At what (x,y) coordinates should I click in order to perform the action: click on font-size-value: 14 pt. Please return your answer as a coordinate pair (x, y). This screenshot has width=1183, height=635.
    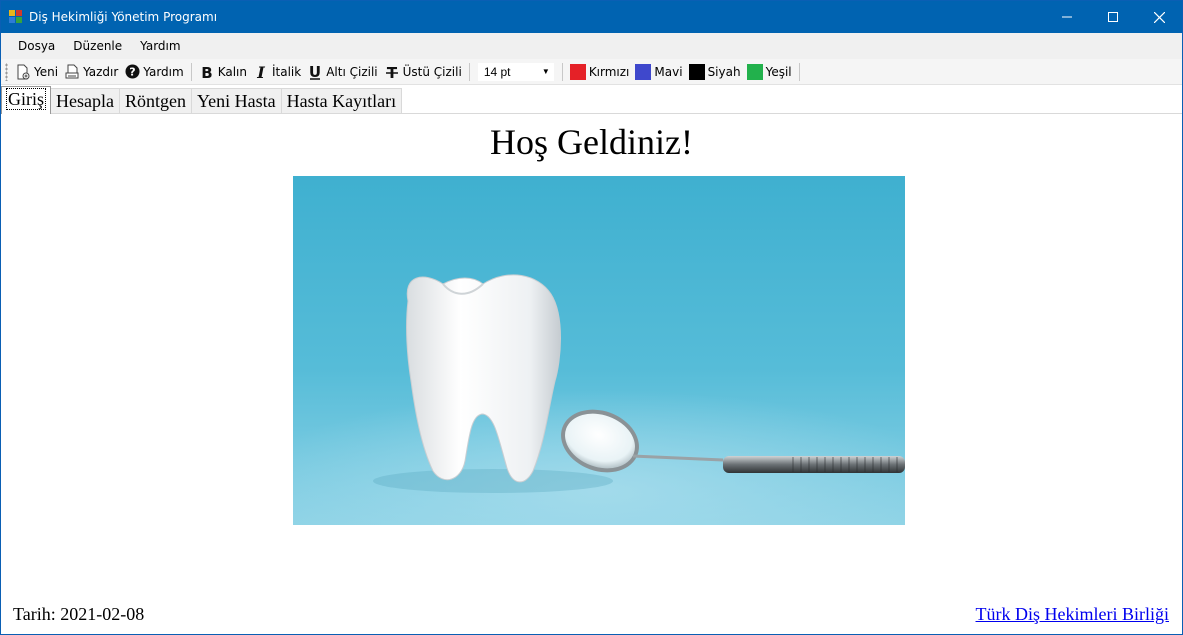
    Looking at the image, I should click on (497, 71).